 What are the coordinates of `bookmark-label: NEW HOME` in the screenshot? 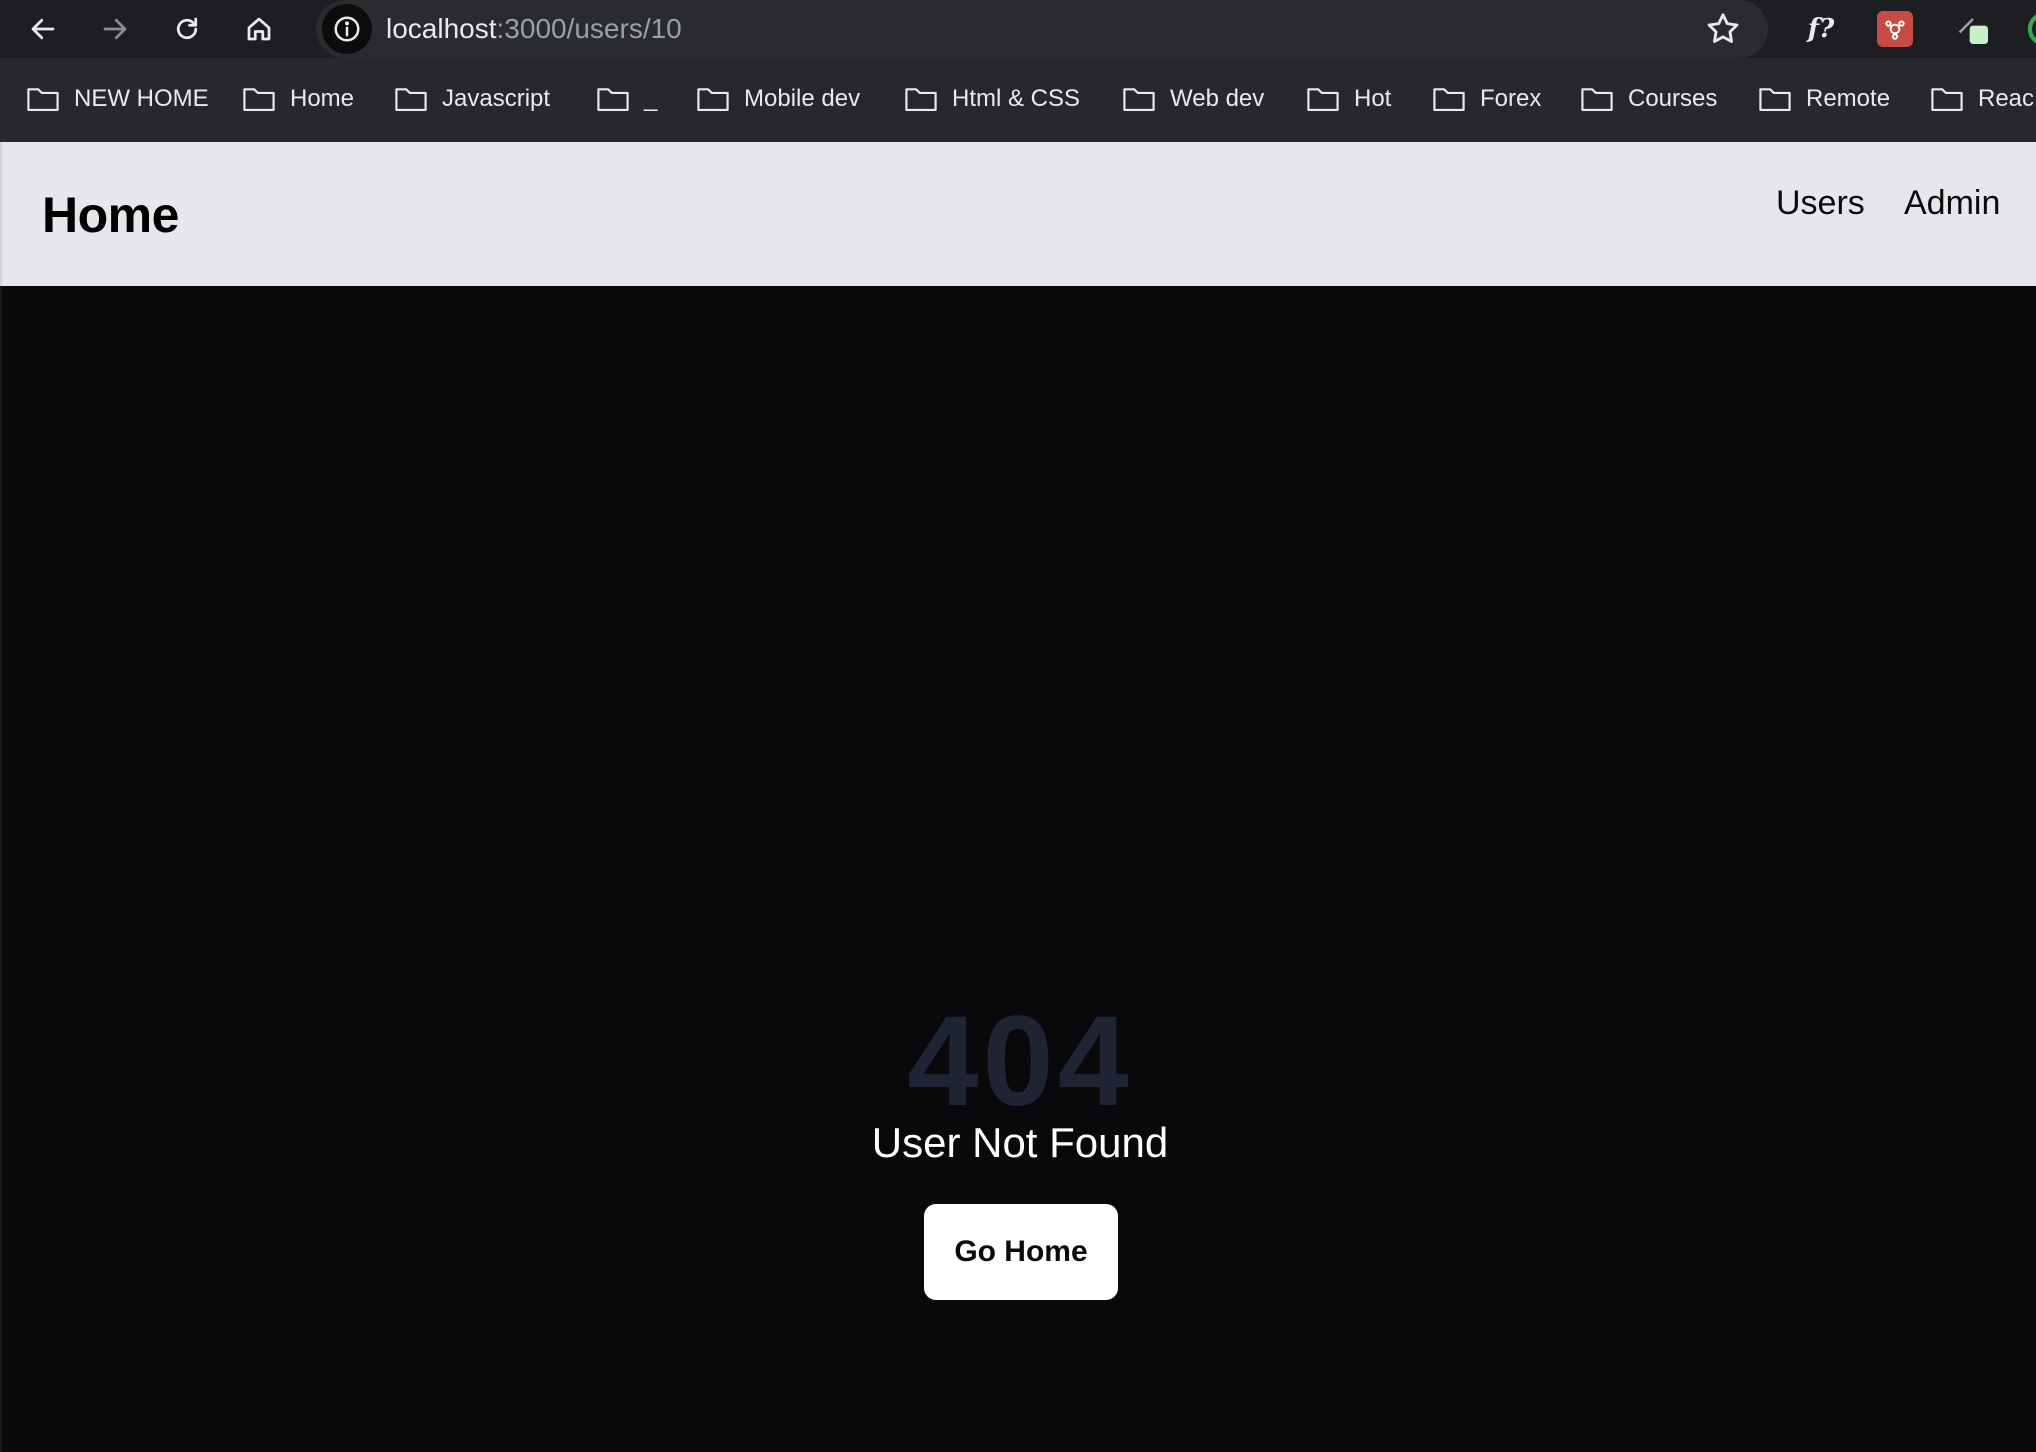 It's located at (141, 98).